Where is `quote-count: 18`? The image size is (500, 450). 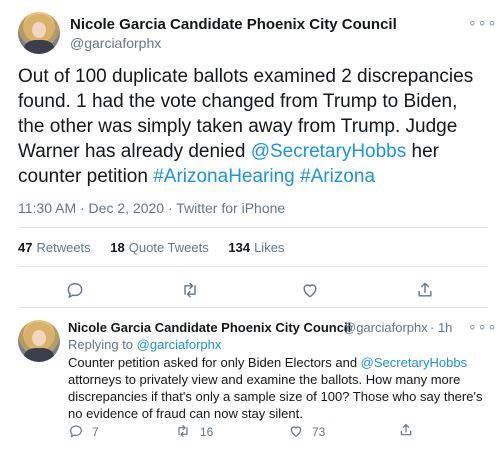
quote-count: 18 is located at coordinates (117, 247).